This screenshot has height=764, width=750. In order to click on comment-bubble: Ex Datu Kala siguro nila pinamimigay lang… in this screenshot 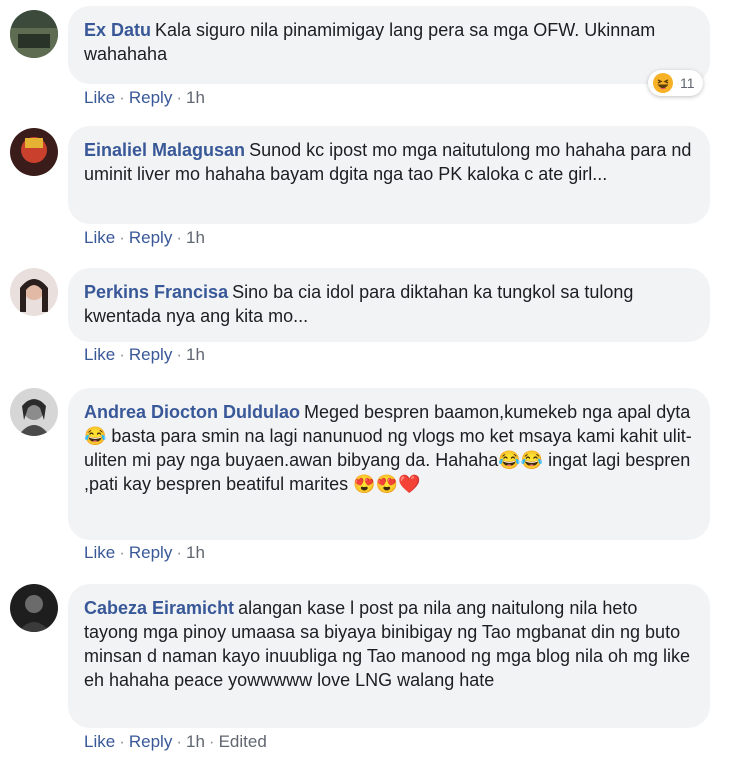, I will do `click(389, 45)`.